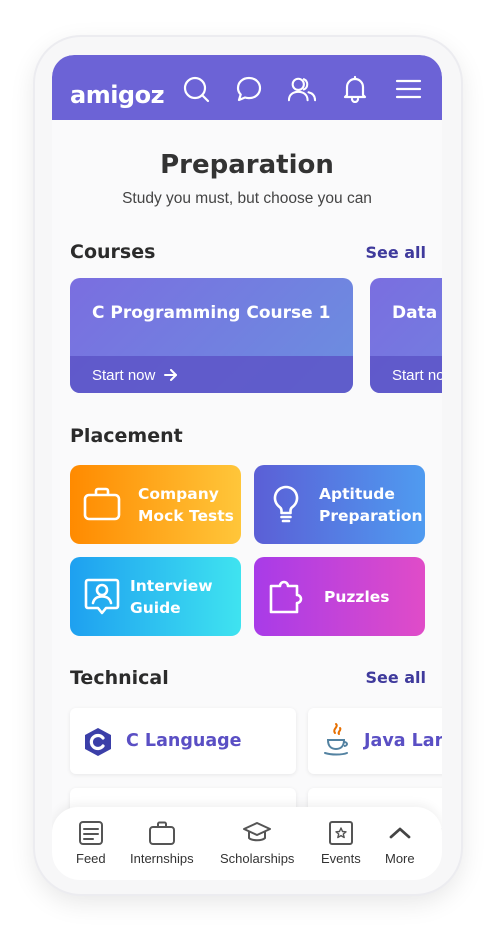 This screenshot has width=495, height=932. Describe the element at coordinates (257, 832) in the screenshot. I see `graduation-cap-icon` at that location.